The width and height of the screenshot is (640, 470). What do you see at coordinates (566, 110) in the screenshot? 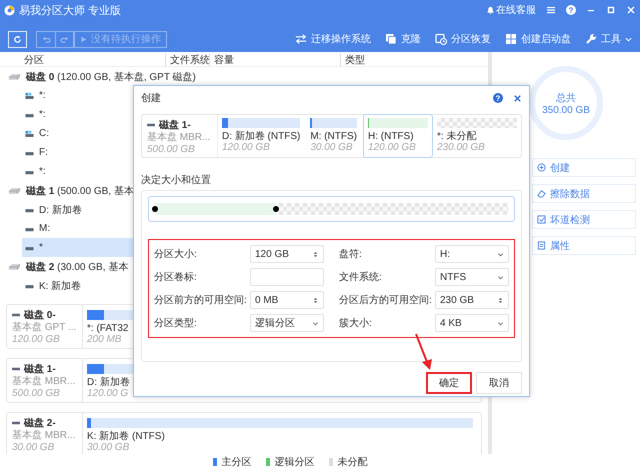
I see `total-value: 350.00 GB` at bounding box center [566, 110].